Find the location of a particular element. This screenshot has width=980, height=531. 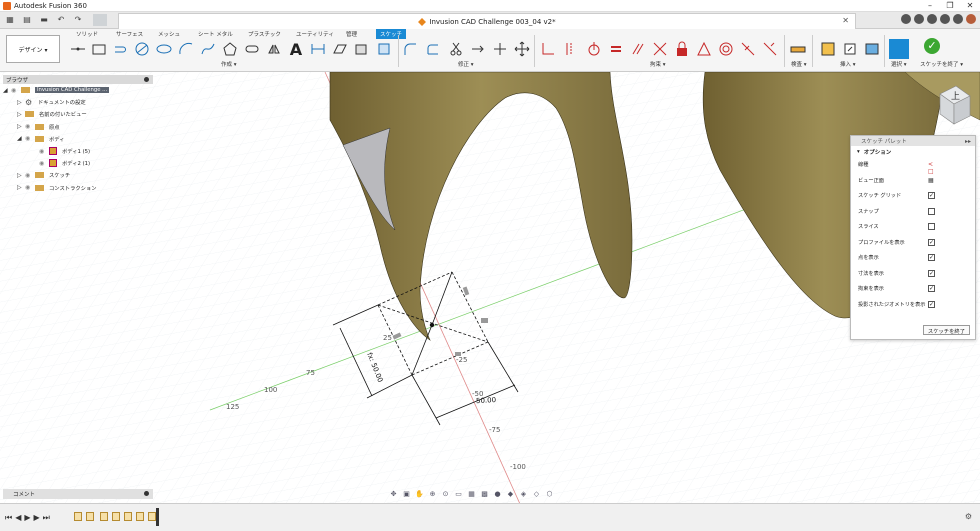

smooth-constraint-icon is located at coordinates (726, 49).